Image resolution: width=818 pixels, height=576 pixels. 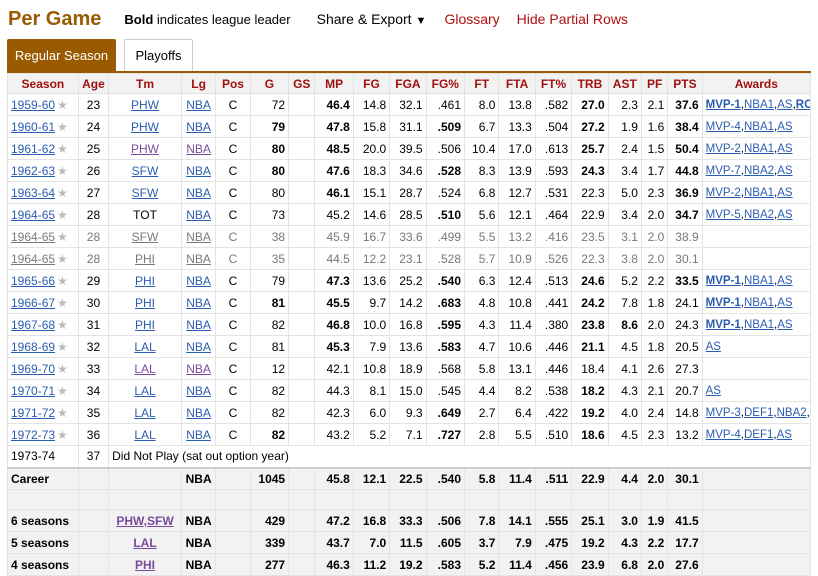 I want to click on season-link: 1960-61, so click(x=33, y=127).